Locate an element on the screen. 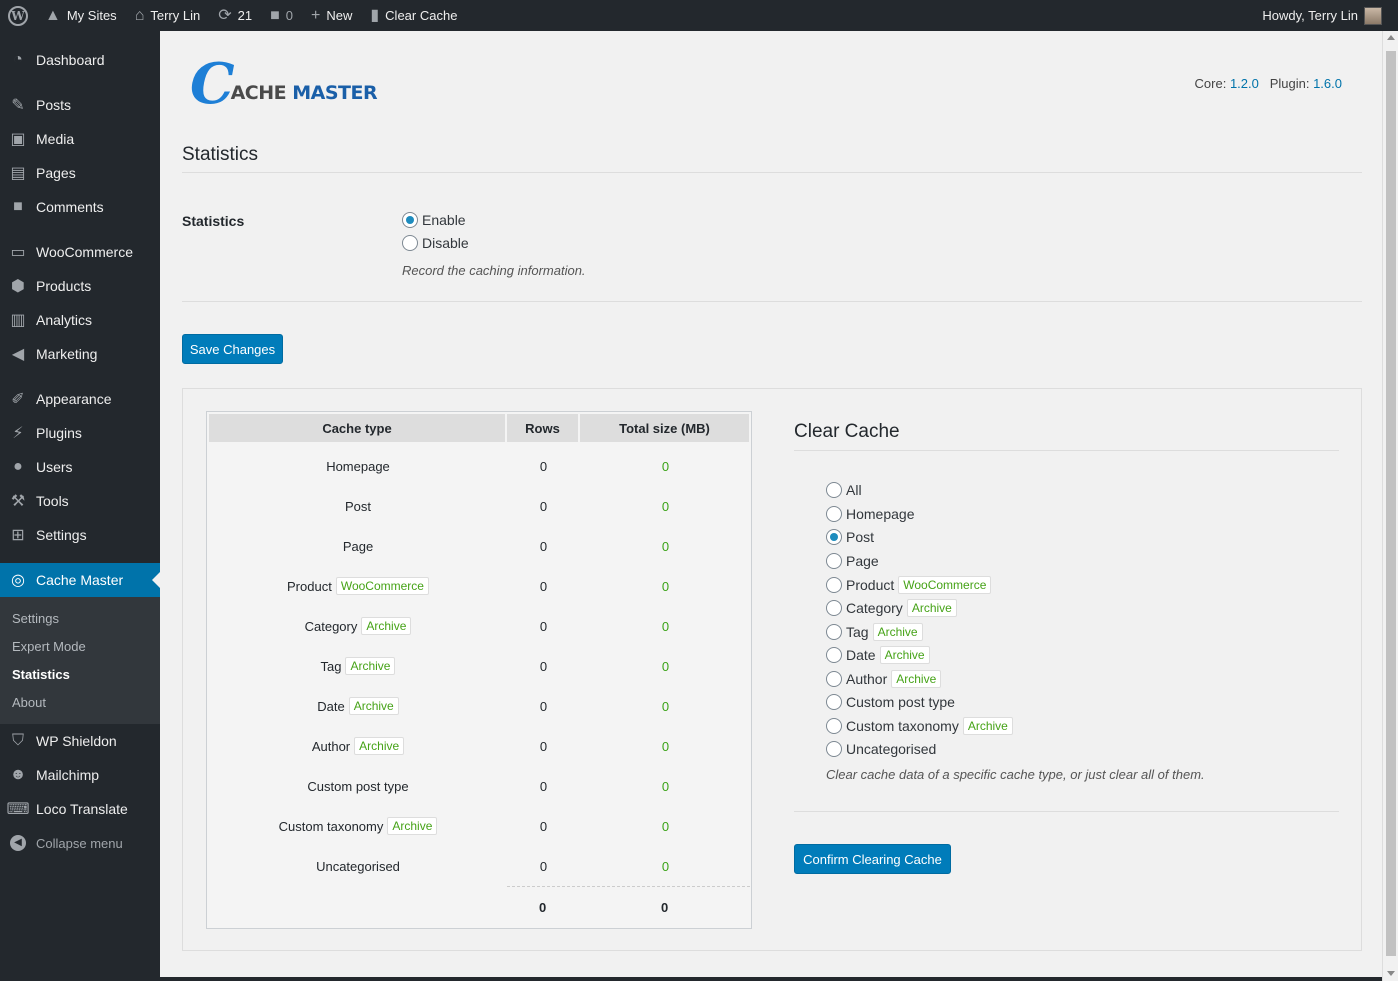 The image size is (1398, 981). clear-cache-option-custom-taxonomy: Custom taxonomy Archive is located at coordinates (919, 726).